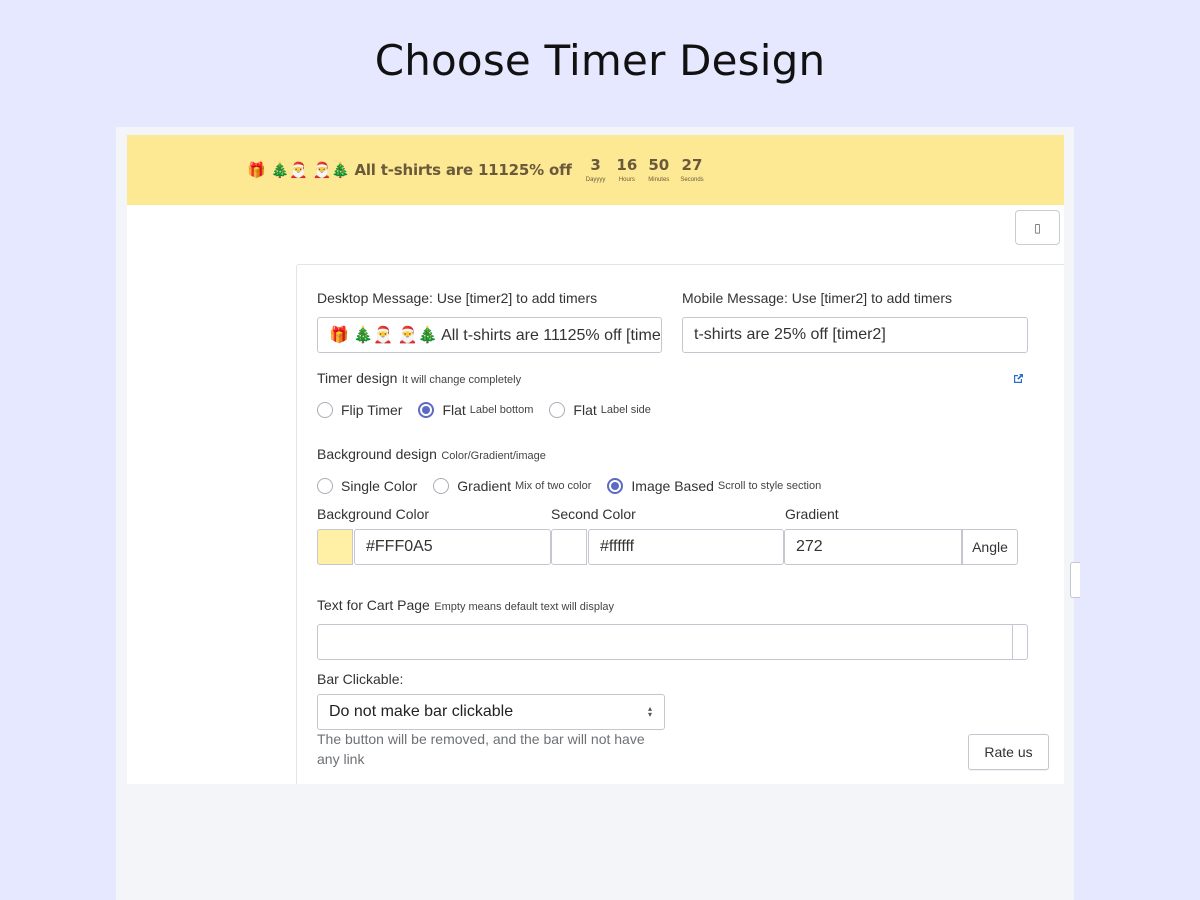 This screenshot has height=900, width=1200. I want to click on timer-option-flip-radio, so click(325, 410).